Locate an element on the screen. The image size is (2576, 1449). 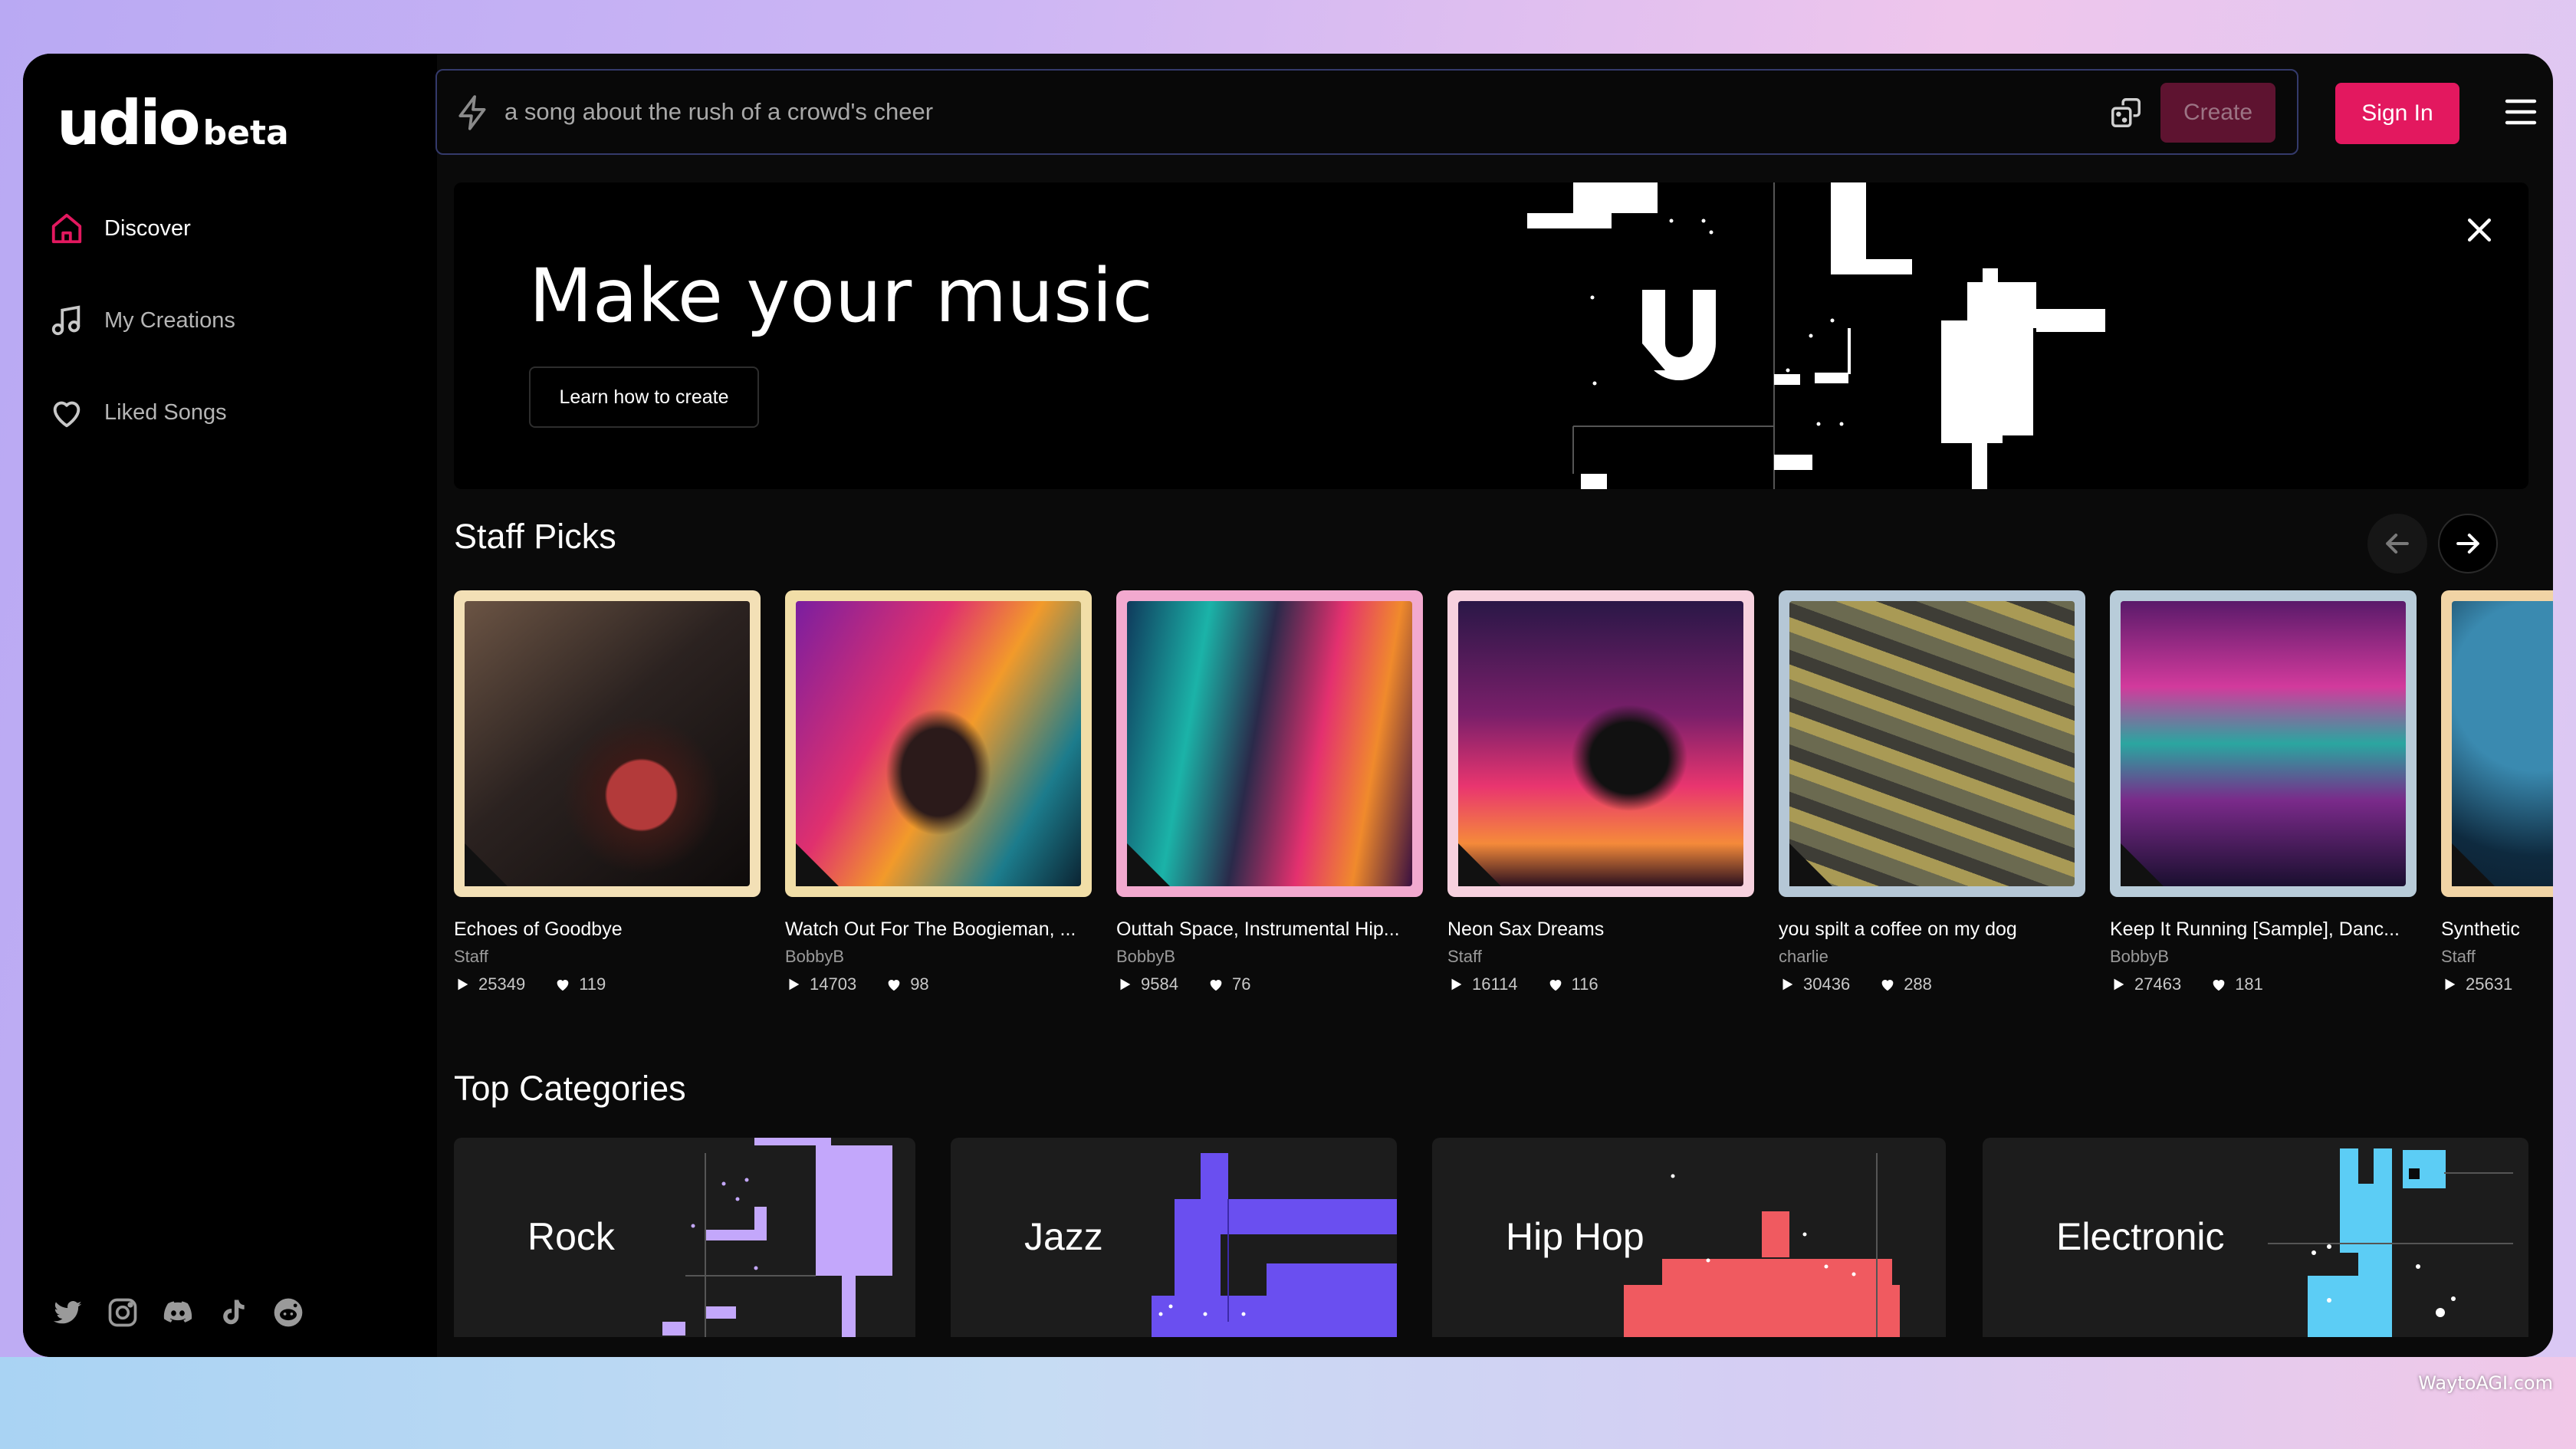
song-stats: 27463 181 is located at coordinates (2263, 984).